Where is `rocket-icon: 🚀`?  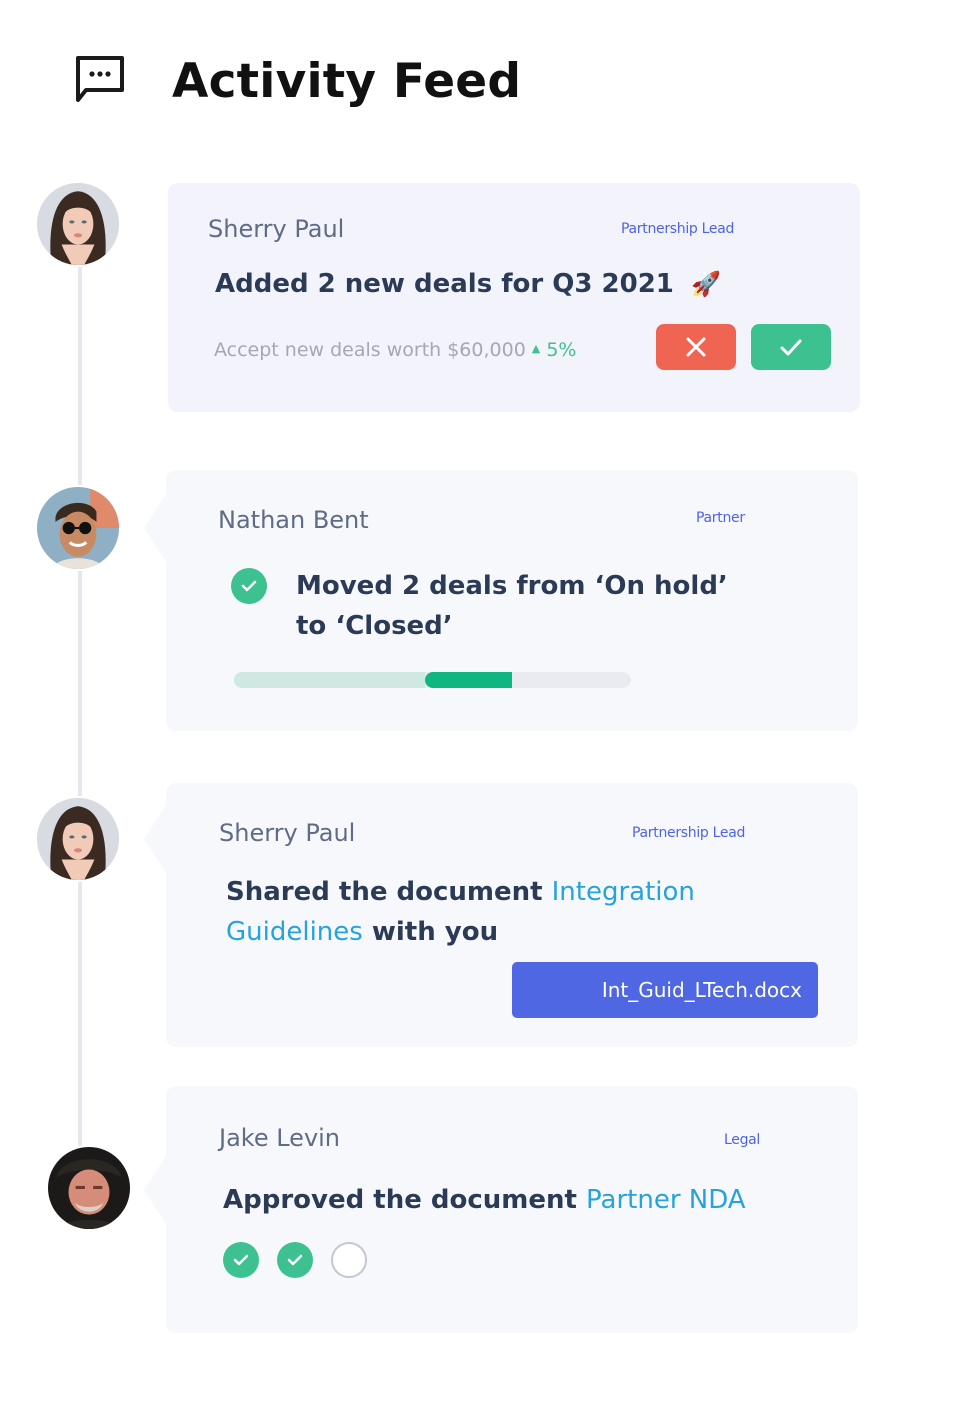 rocket-icon: 🚀 is located at coordinates (705, 284).